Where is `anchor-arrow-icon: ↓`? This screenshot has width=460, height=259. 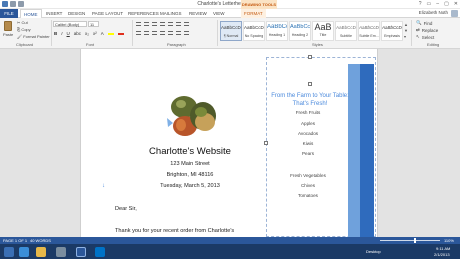
anchor-arrow-icon: ↓ is located at coordinates (103, 186).